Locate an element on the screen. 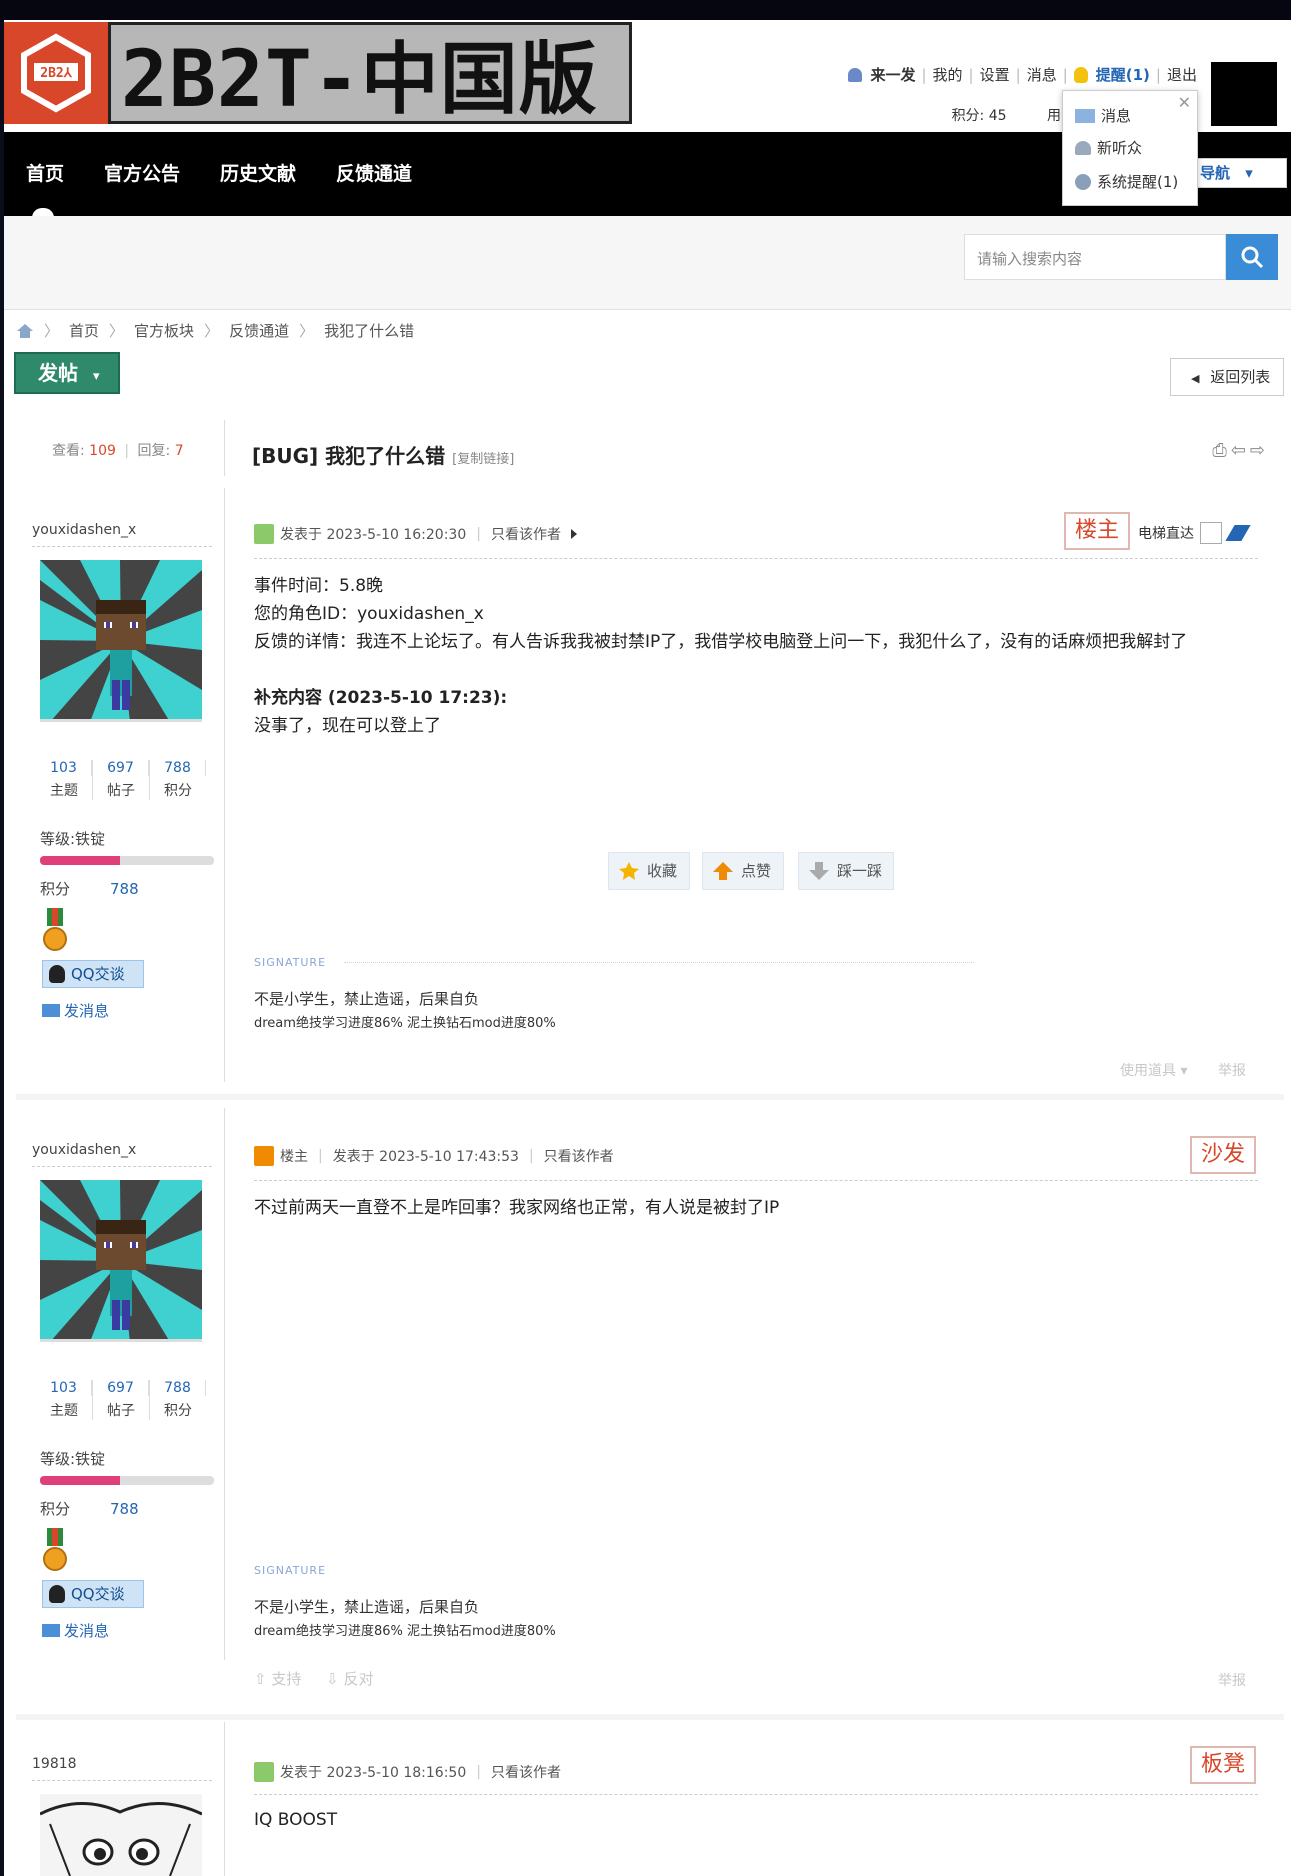 This screenshot has height=1876, width=1291. site-logo-icon: 2B2⅄ is located at coordinates (56, 73).